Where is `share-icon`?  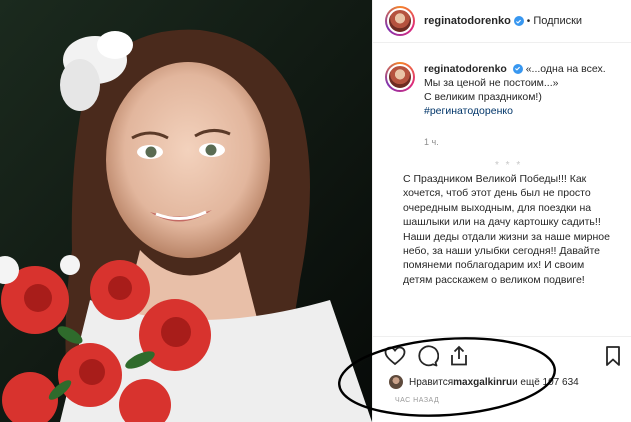
share-icon is located at coordinates (459, 356).